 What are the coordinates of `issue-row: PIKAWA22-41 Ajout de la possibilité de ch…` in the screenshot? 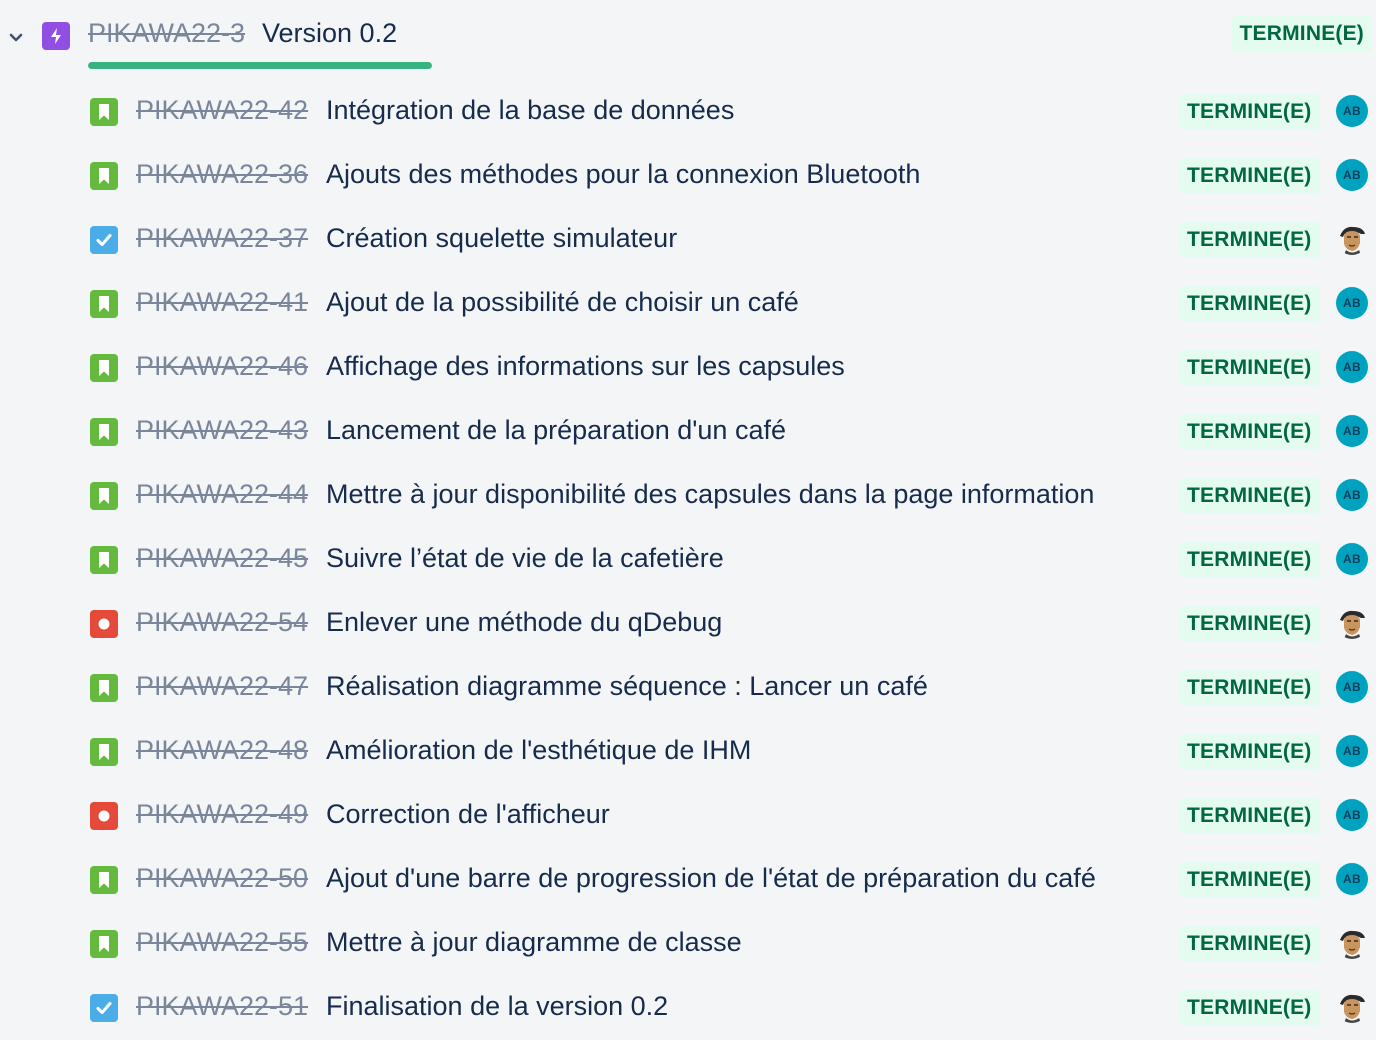 It's located at (688, 304).